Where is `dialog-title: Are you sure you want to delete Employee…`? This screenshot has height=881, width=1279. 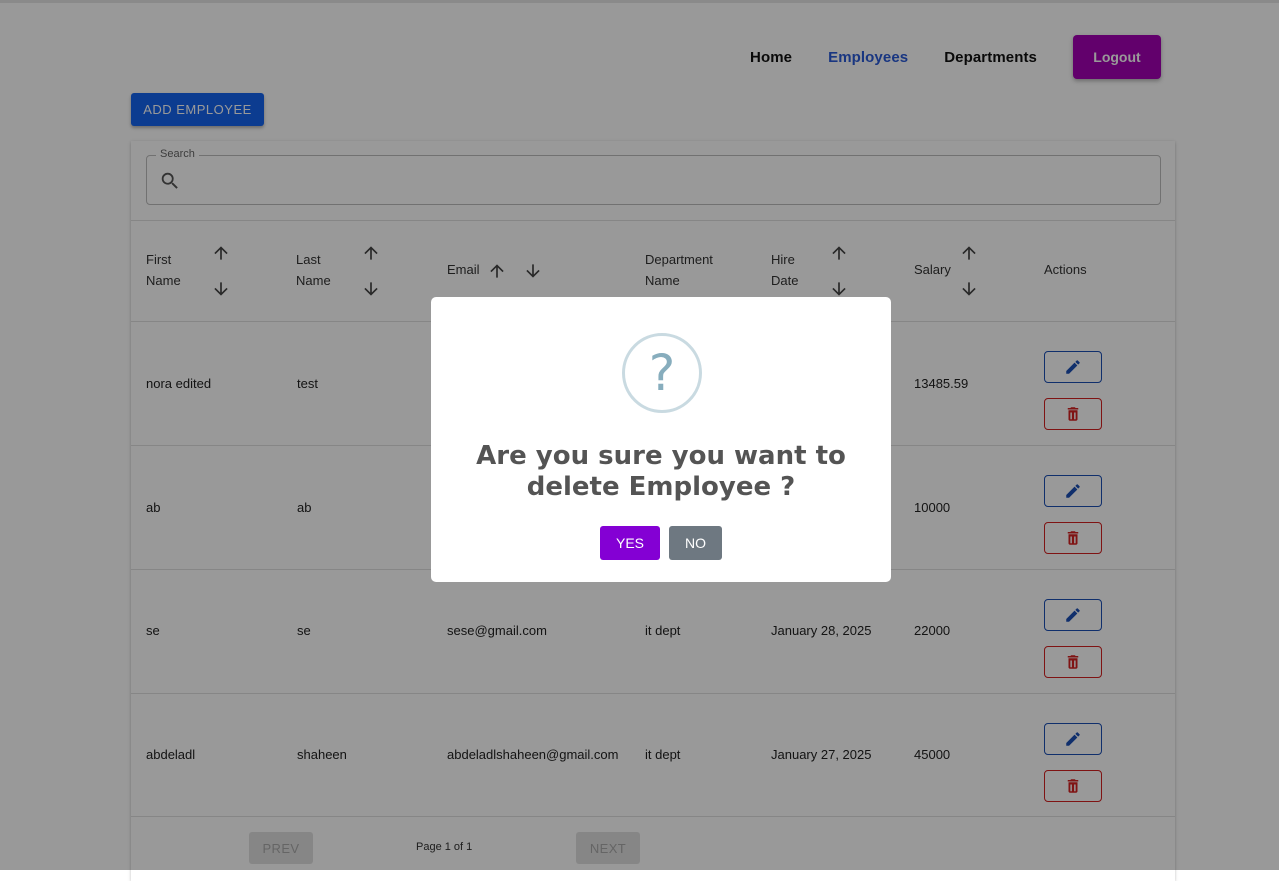 dialog-title: Are you sure you want to delete Employee… is located at coordinates (661, 471).